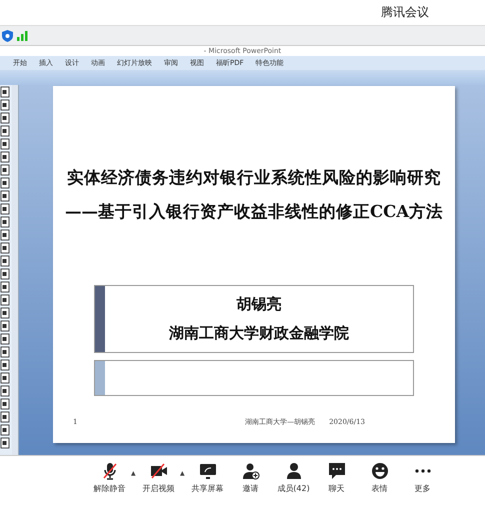 This screenshot has width=485, height=507. I want to click on toolbar-button: 解除静音, so click(109, 478).